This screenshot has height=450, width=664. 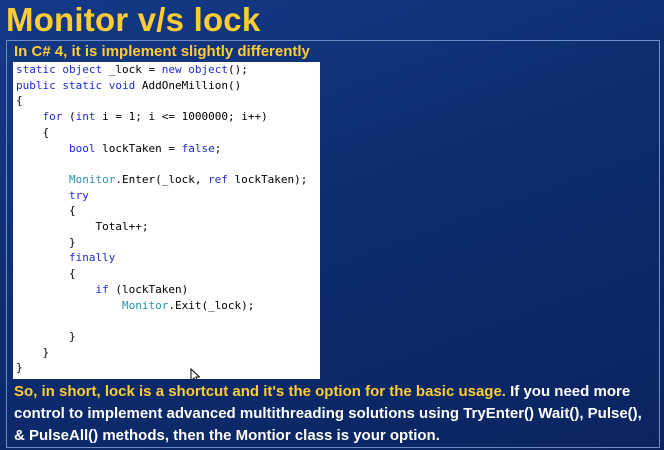 I want to click on code-line: bool lockTaken = false;, so click(x=145, y=148).